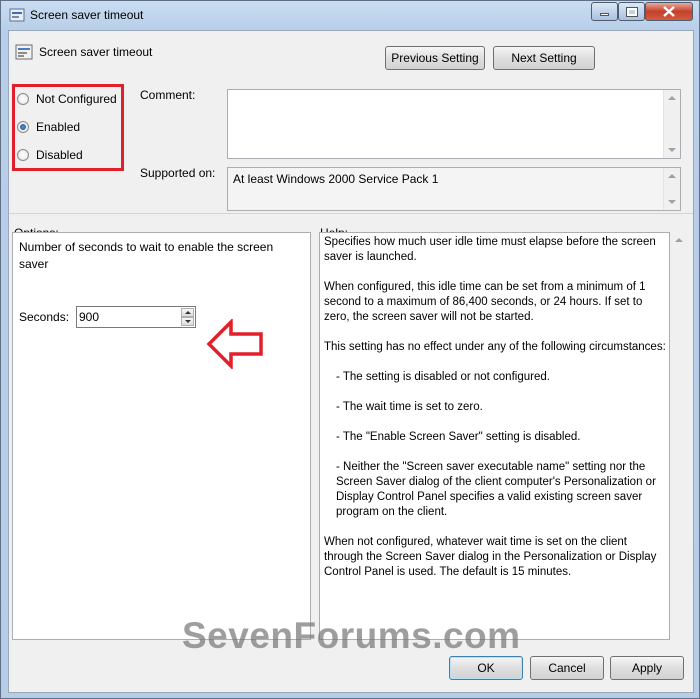  Describe the element at coordinates (87, 15) in the screenshot. I see `window-title: Screen saver timeout` at that location.